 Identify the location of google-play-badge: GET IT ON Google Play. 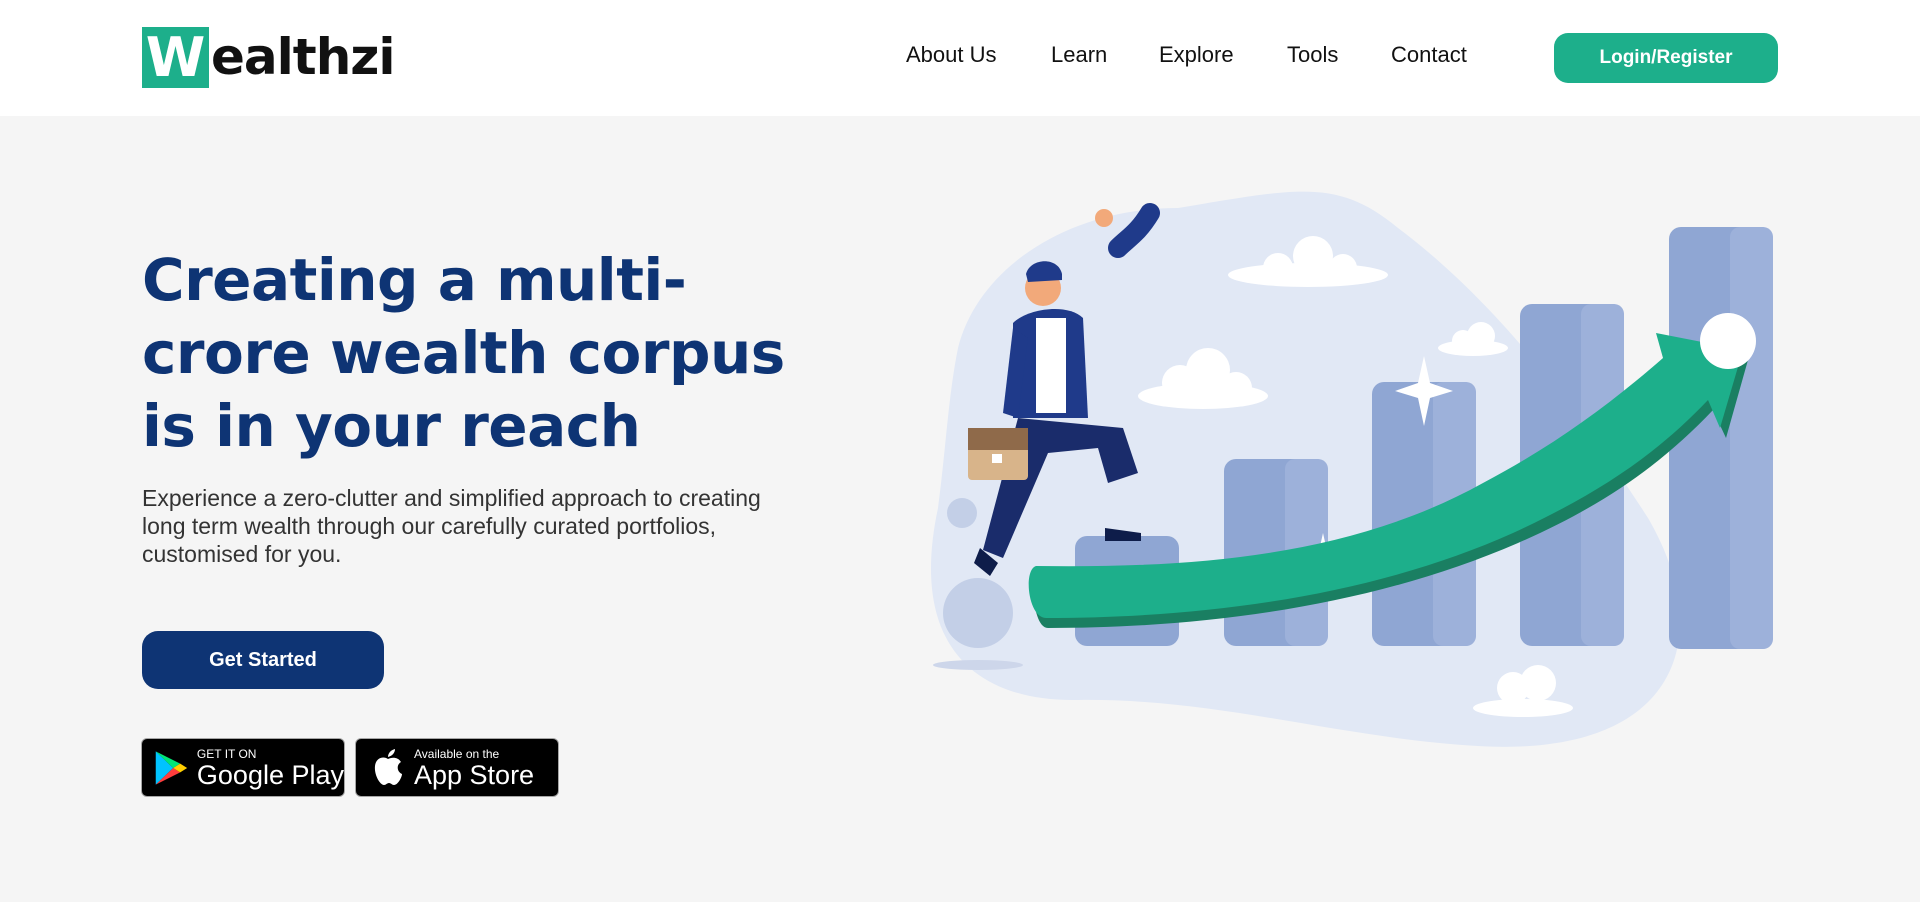
(243, 767).